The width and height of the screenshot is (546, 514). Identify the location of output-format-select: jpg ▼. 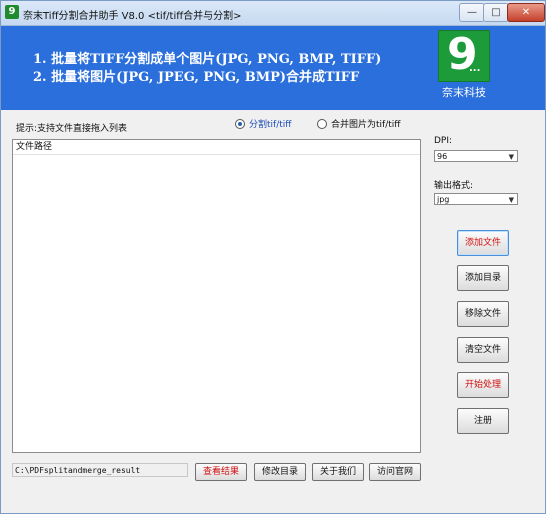
(476, 199).